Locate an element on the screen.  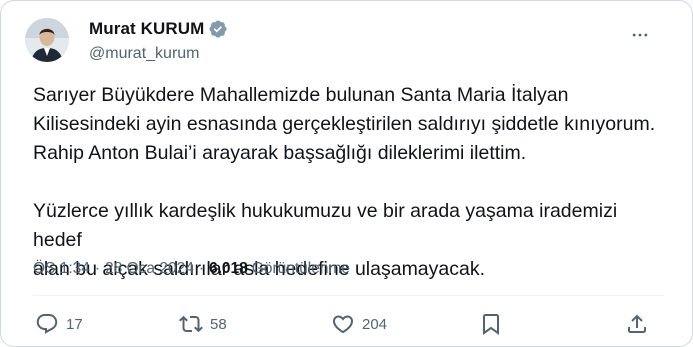
tweet-time: ÖS 1:34 is located at coordinates (61, 269).